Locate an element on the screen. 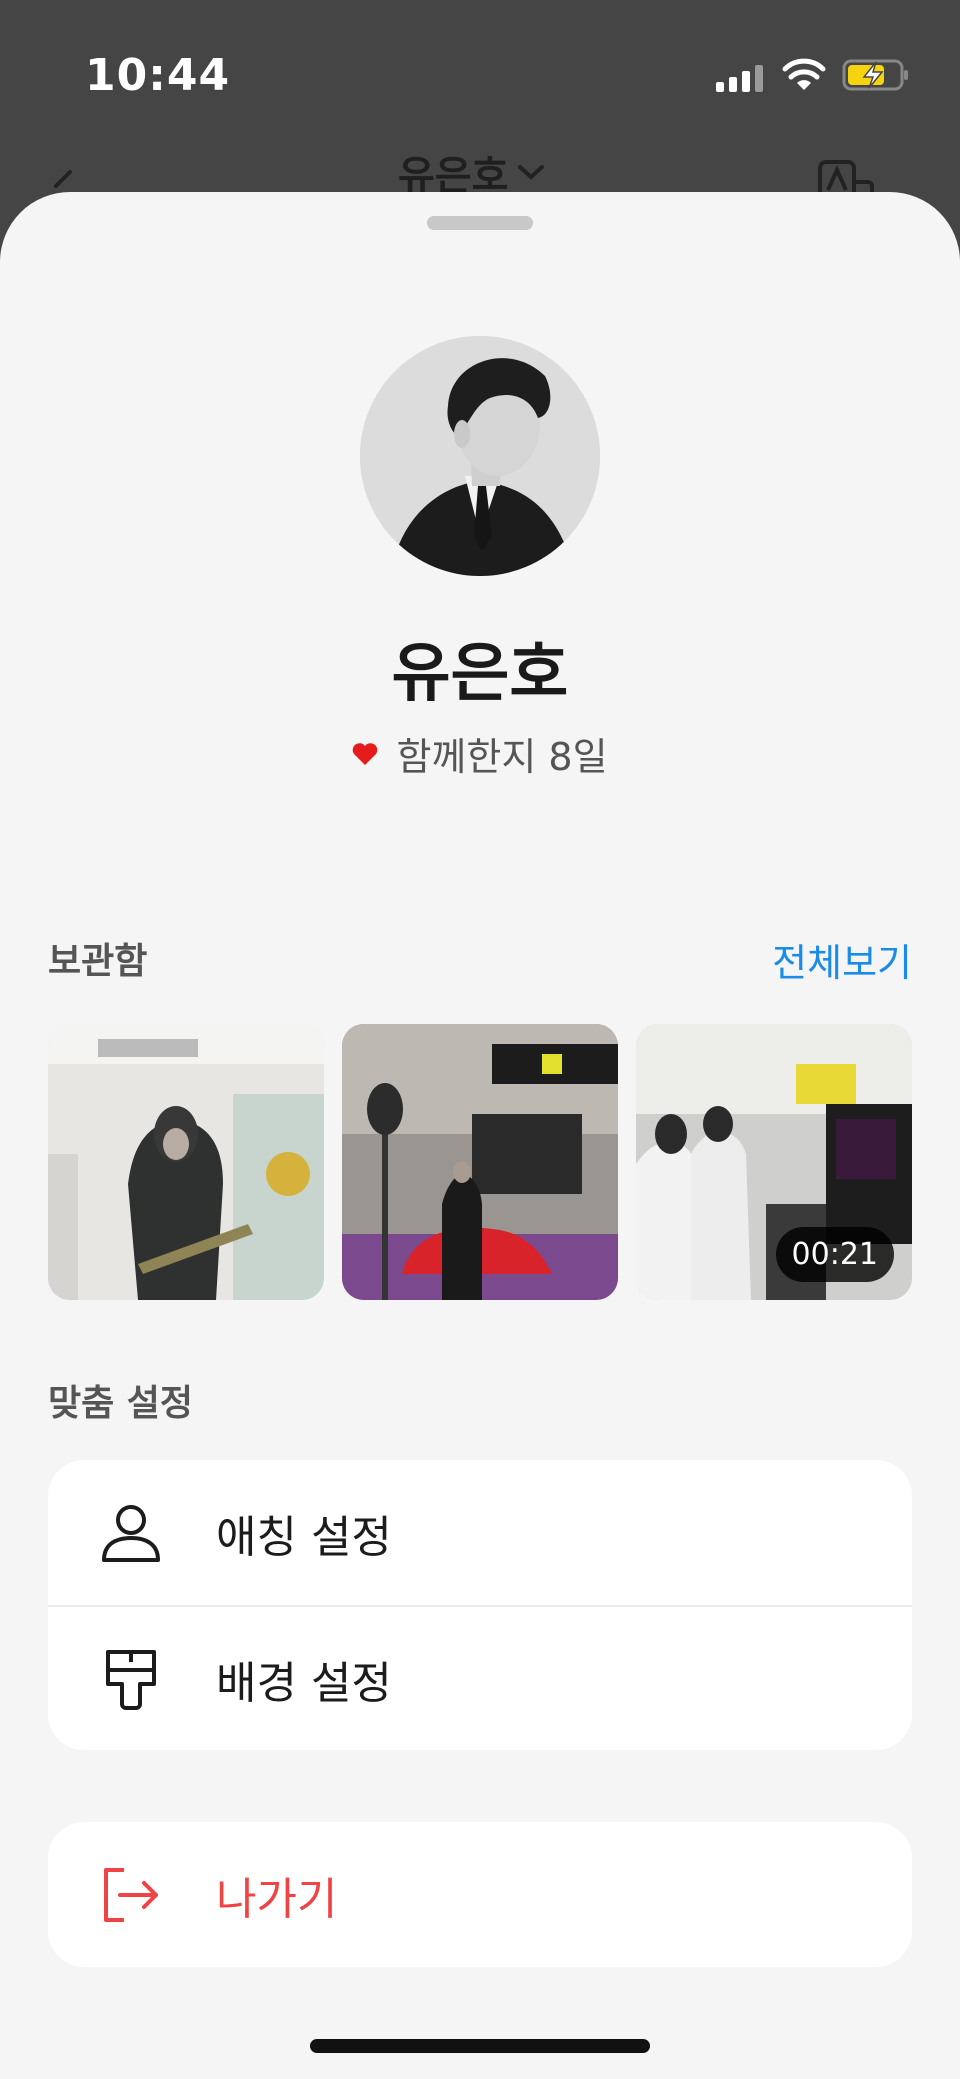 The height and width of the screenshot is (2079, 960). video-duration-badge: 00:21 is located at coordinates (834, 1254).